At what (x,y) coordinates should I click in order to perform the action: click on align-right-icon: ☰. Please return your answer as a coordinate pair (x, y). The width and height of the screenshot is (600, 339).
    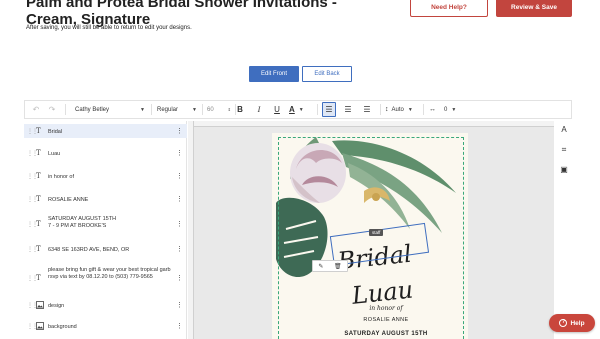
    Looking at the image, I should click on (367, 109).